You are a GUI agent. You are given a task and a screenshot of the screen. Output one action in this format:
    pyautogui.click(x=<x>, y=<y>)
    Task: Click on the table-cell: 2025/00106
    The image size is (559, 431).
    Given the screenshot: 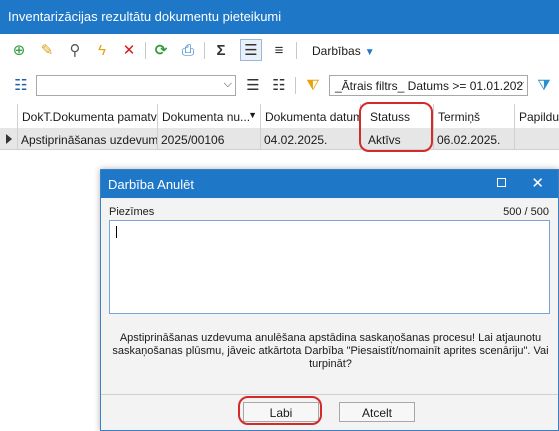 What is the action you would take?
    pyautogui.click(x=209, y=139)
    